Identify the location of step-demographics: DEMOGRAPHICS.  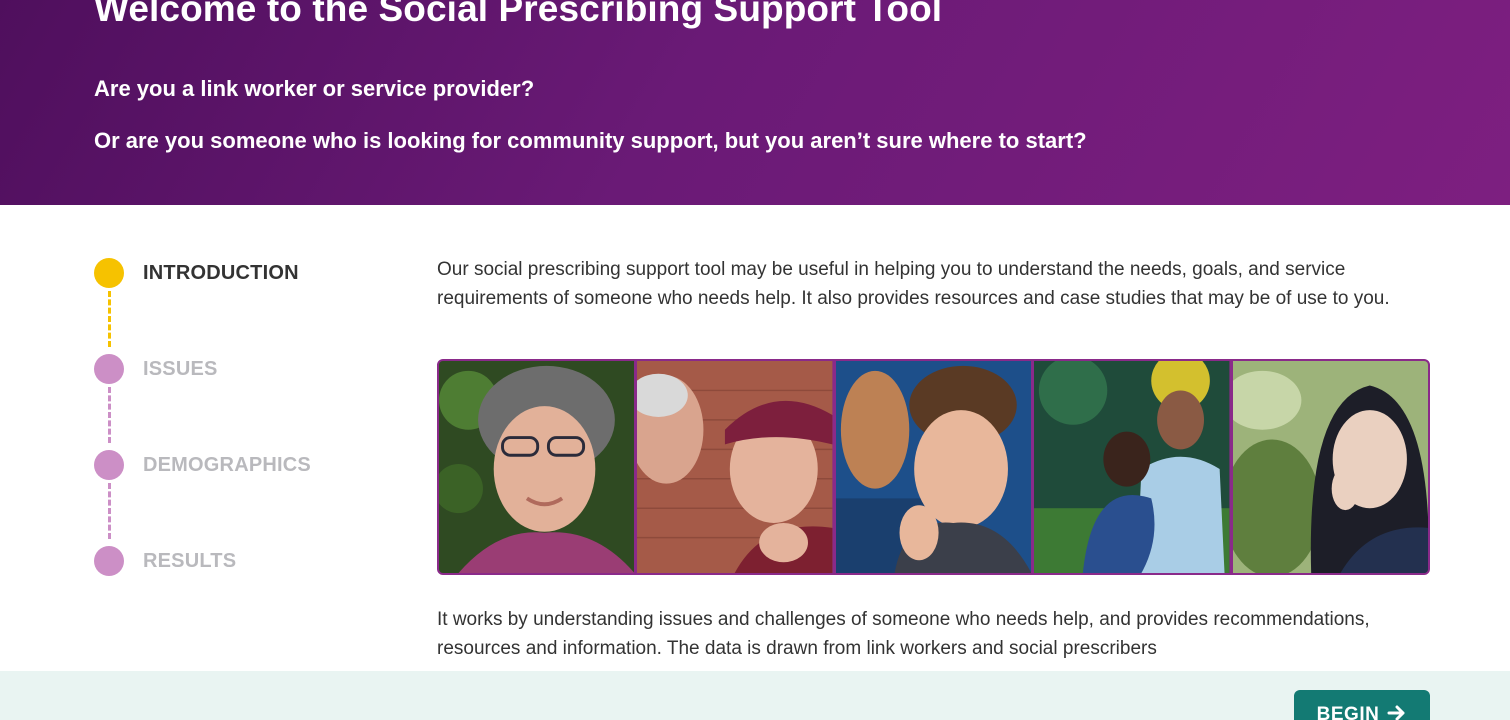
(202, 465).